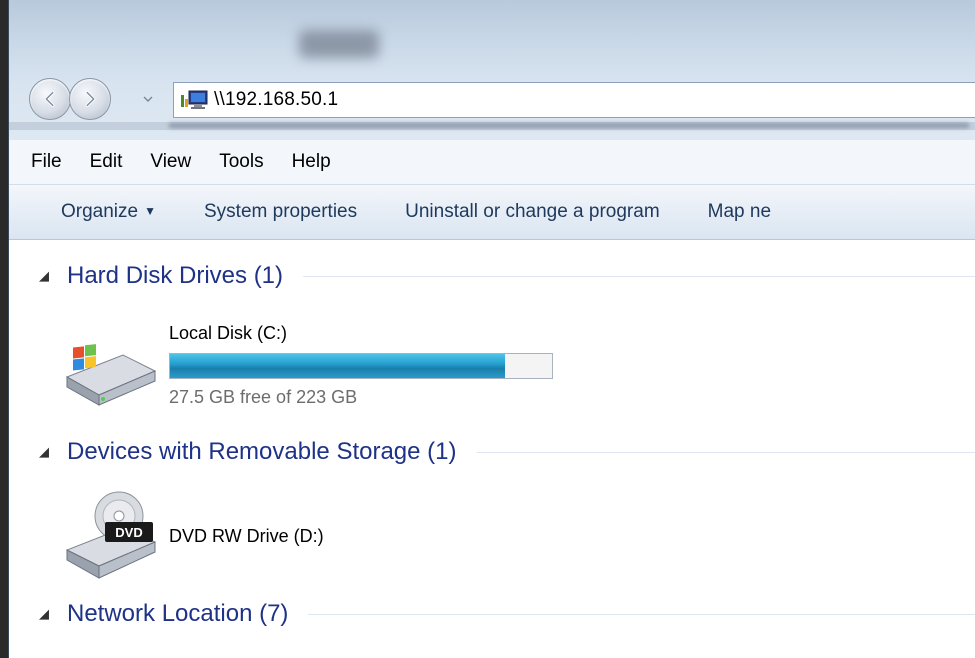  I want to click on dvd-drive-label: DVD RW Drive (D:), so click(246, 536).